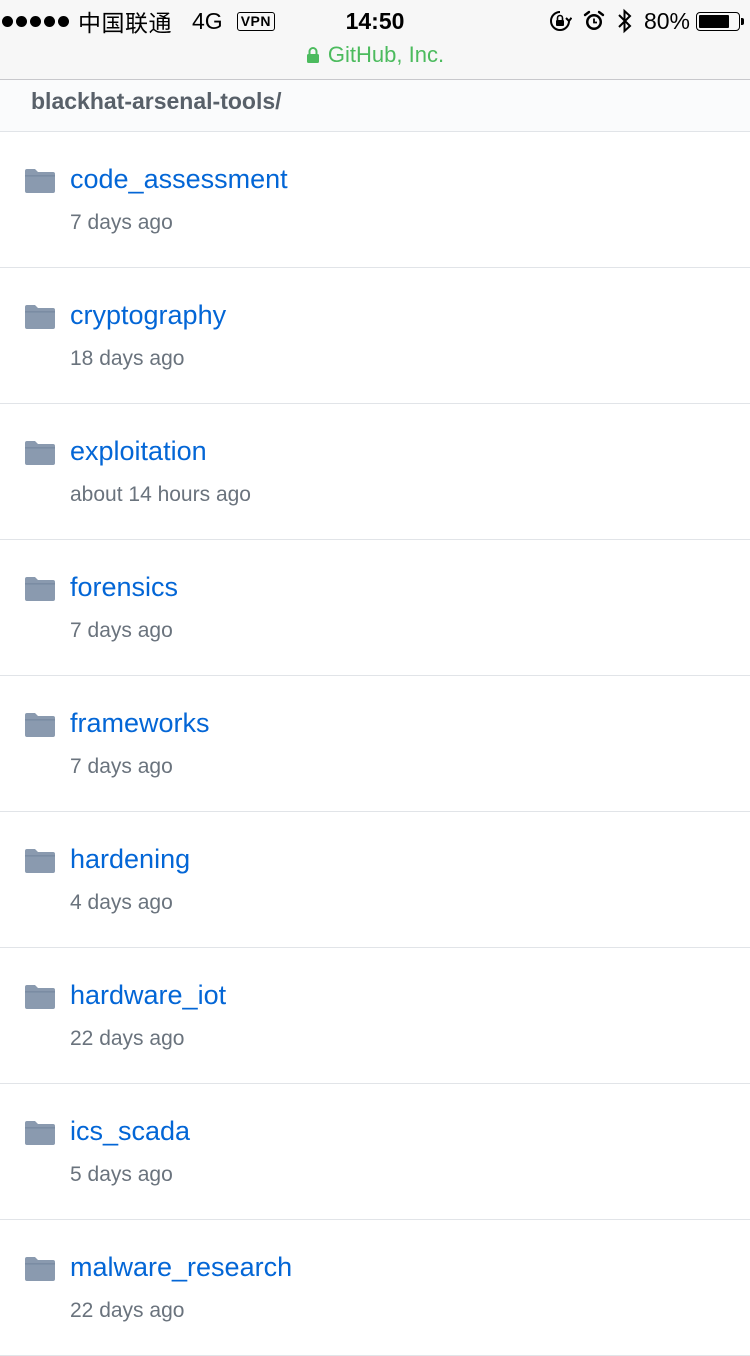 Image resolution: width=750 pixels, height=1356 pixels. What do you see at coordinates (375, 880) in the screenshot?
I see `list-item: hardening 4 days ago` at bounding box center [375, 880].